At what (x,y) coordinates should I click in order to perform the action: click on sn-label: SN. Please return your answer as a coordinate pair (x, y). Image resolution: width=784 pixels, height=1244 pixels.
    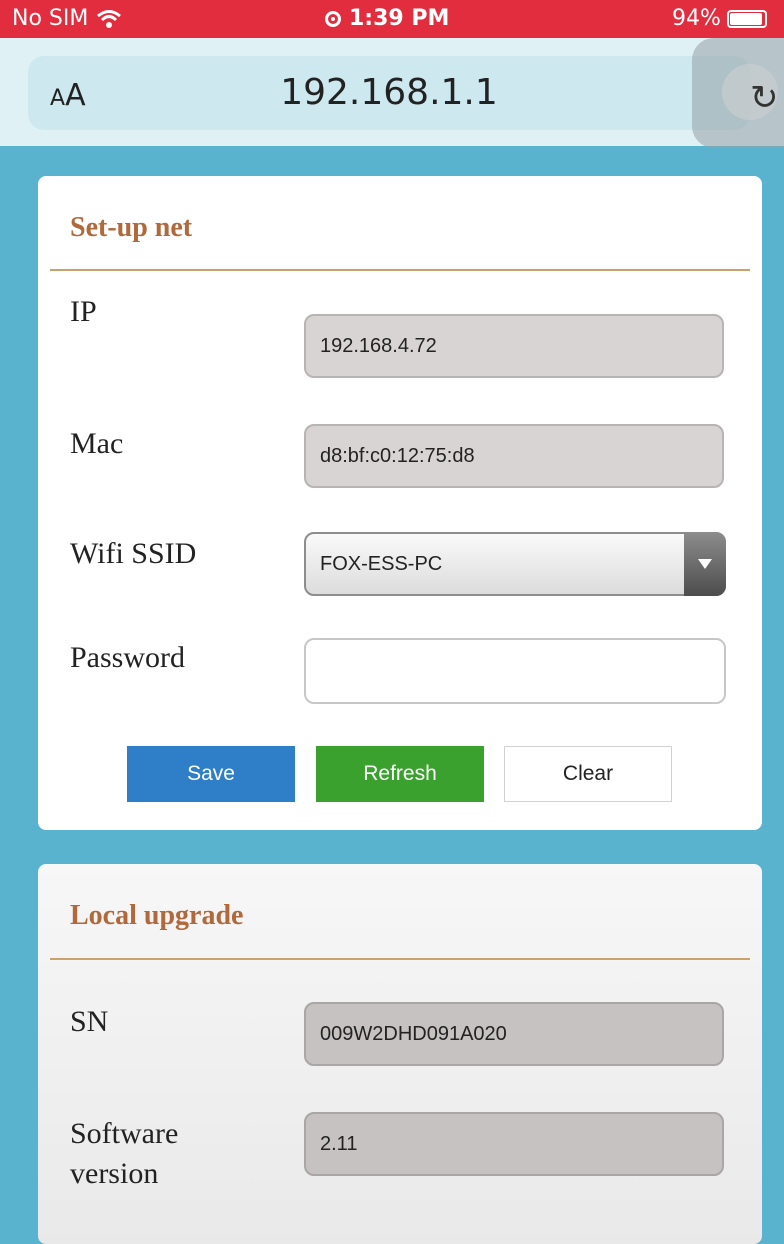
    Looking at the image, I should click on (89, 1021).